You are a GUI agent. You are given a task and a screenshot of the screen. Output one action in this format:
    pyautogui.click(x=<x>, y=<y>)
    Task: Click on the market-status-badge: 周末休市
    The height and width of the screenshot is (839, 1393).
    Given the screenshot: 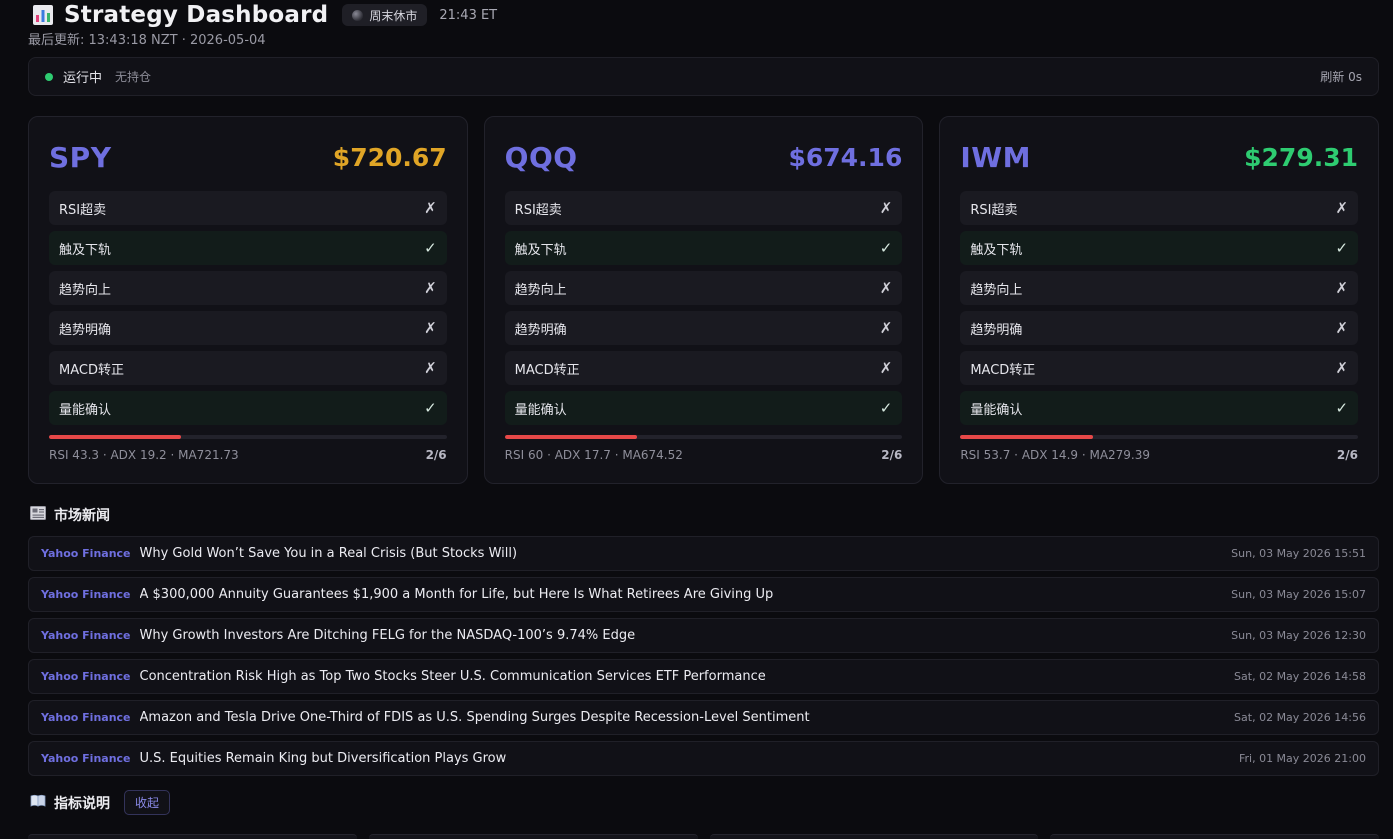 What is the action you would take?
    pyautogui.click(x=385, y=15)
    